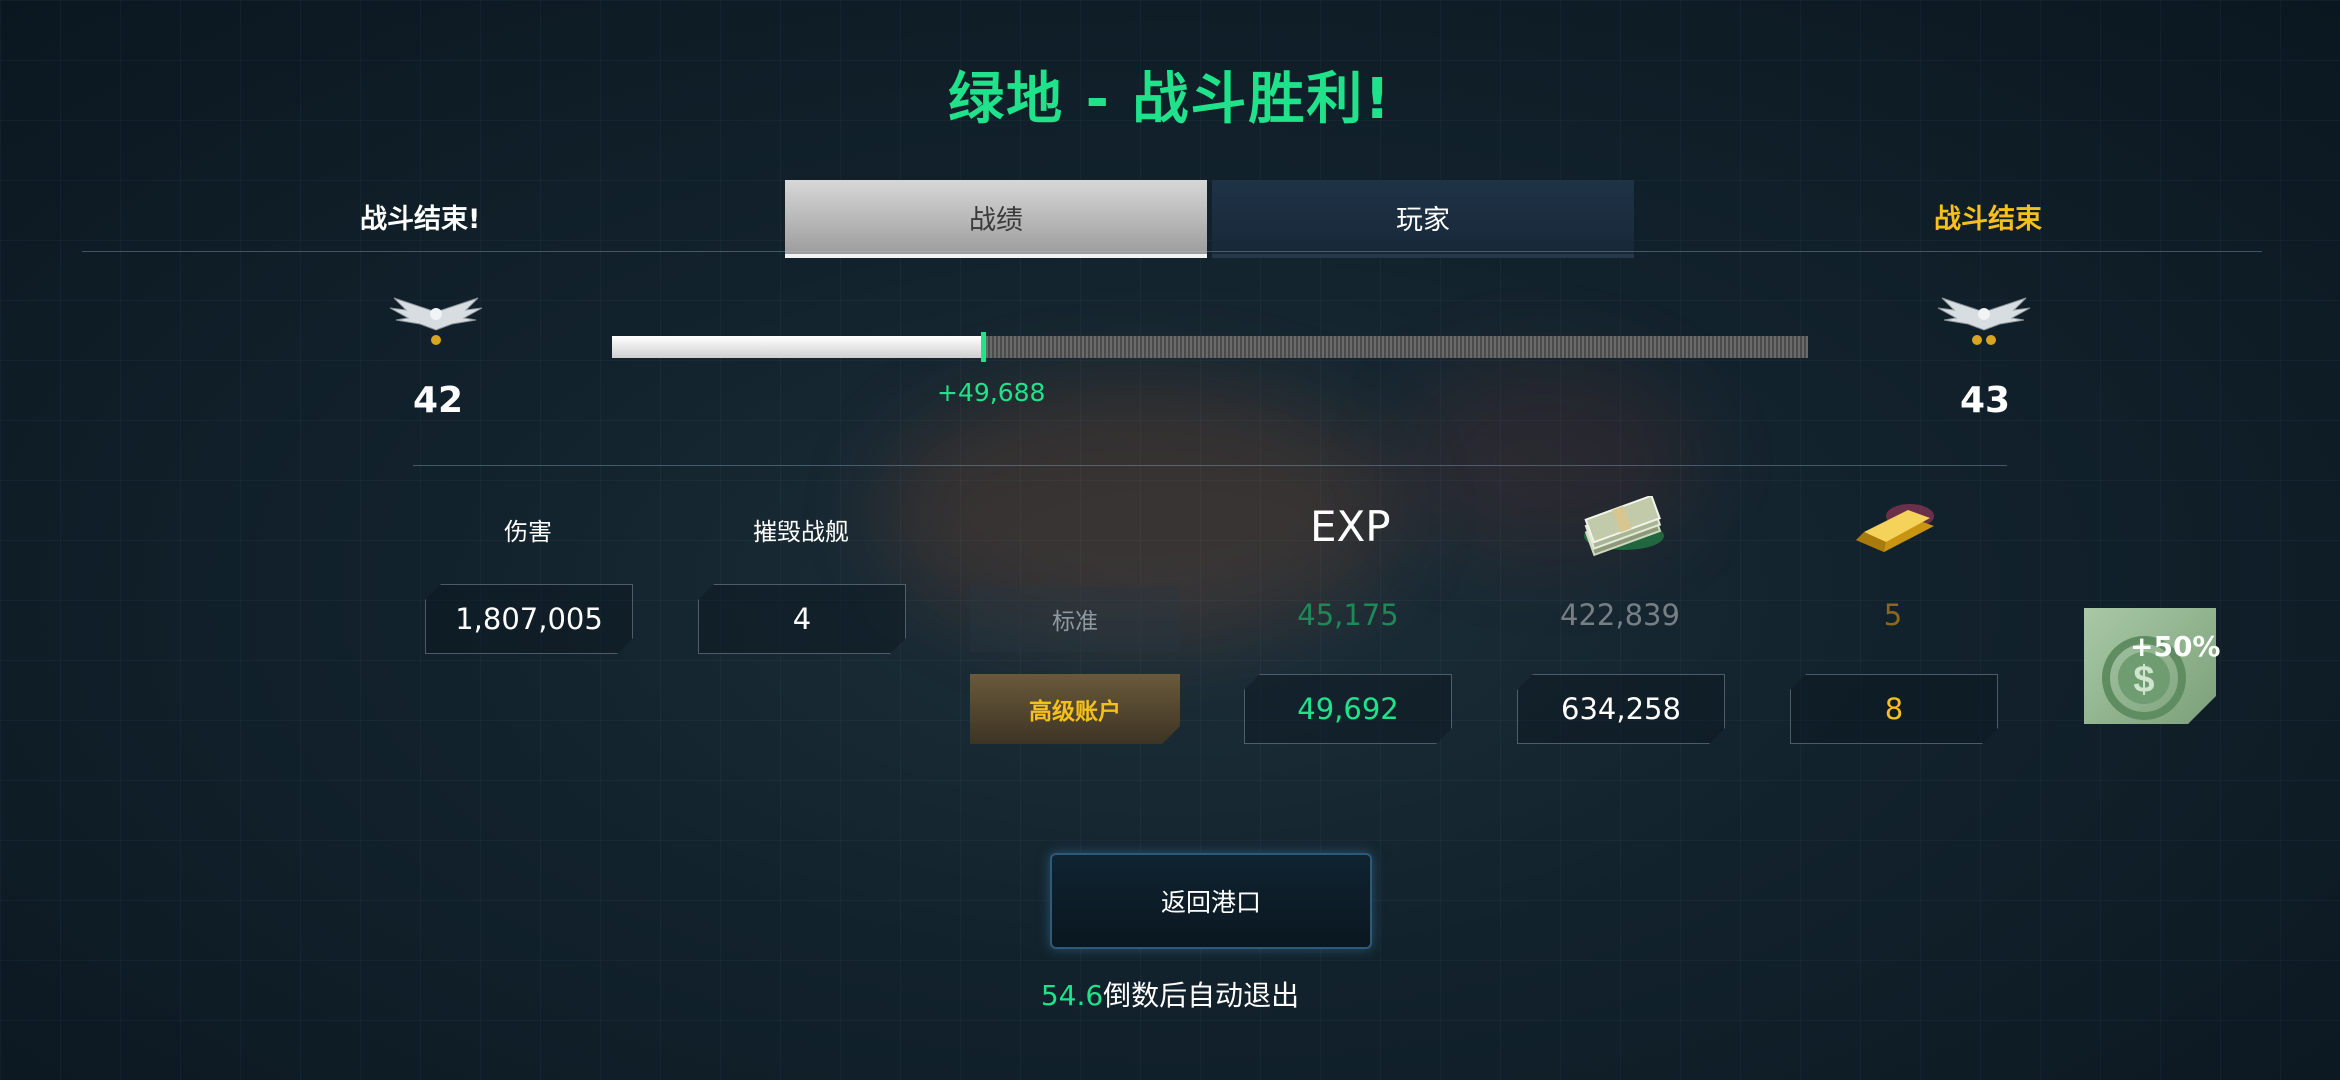 The height and width of the screenshot is (1080, 2340). Describe the element at coordinates (1620, 615) in the screenshot. I see `standard-credits: 422,839` at that location.